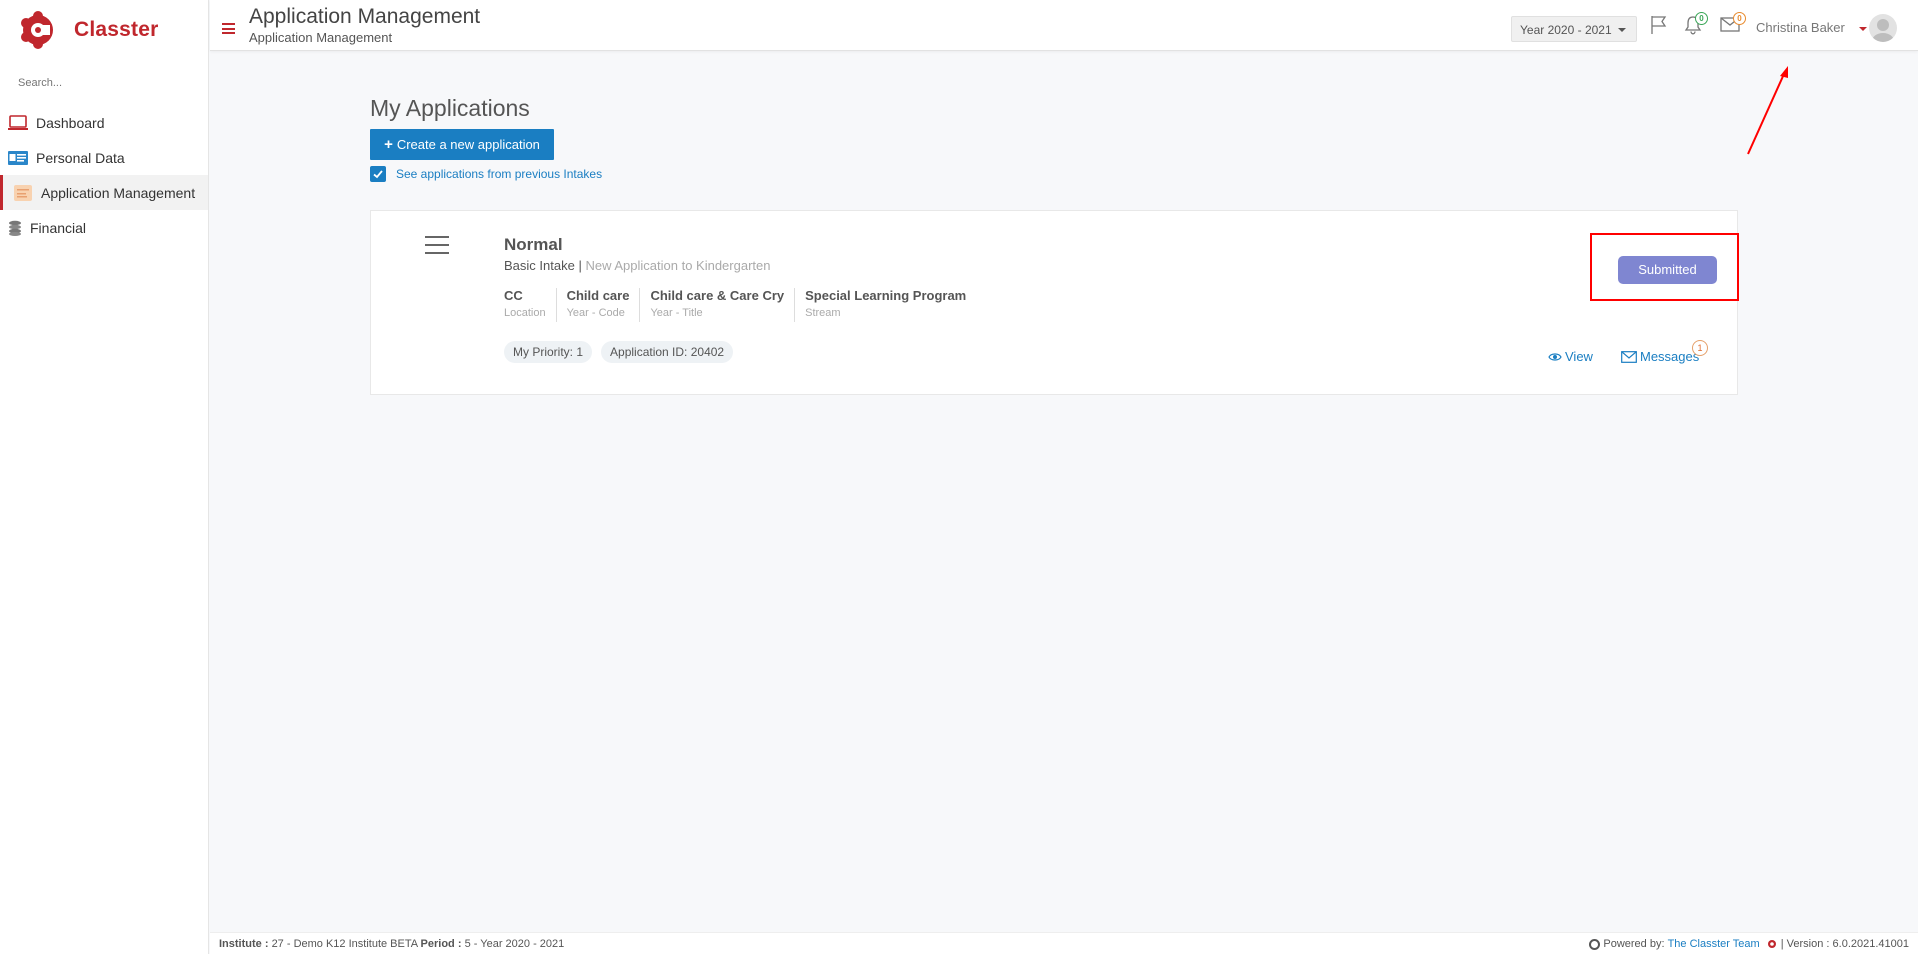  Describe the element at coordinates (823, 313) in the screenshot. I see `detail-label: Stream` at that location.